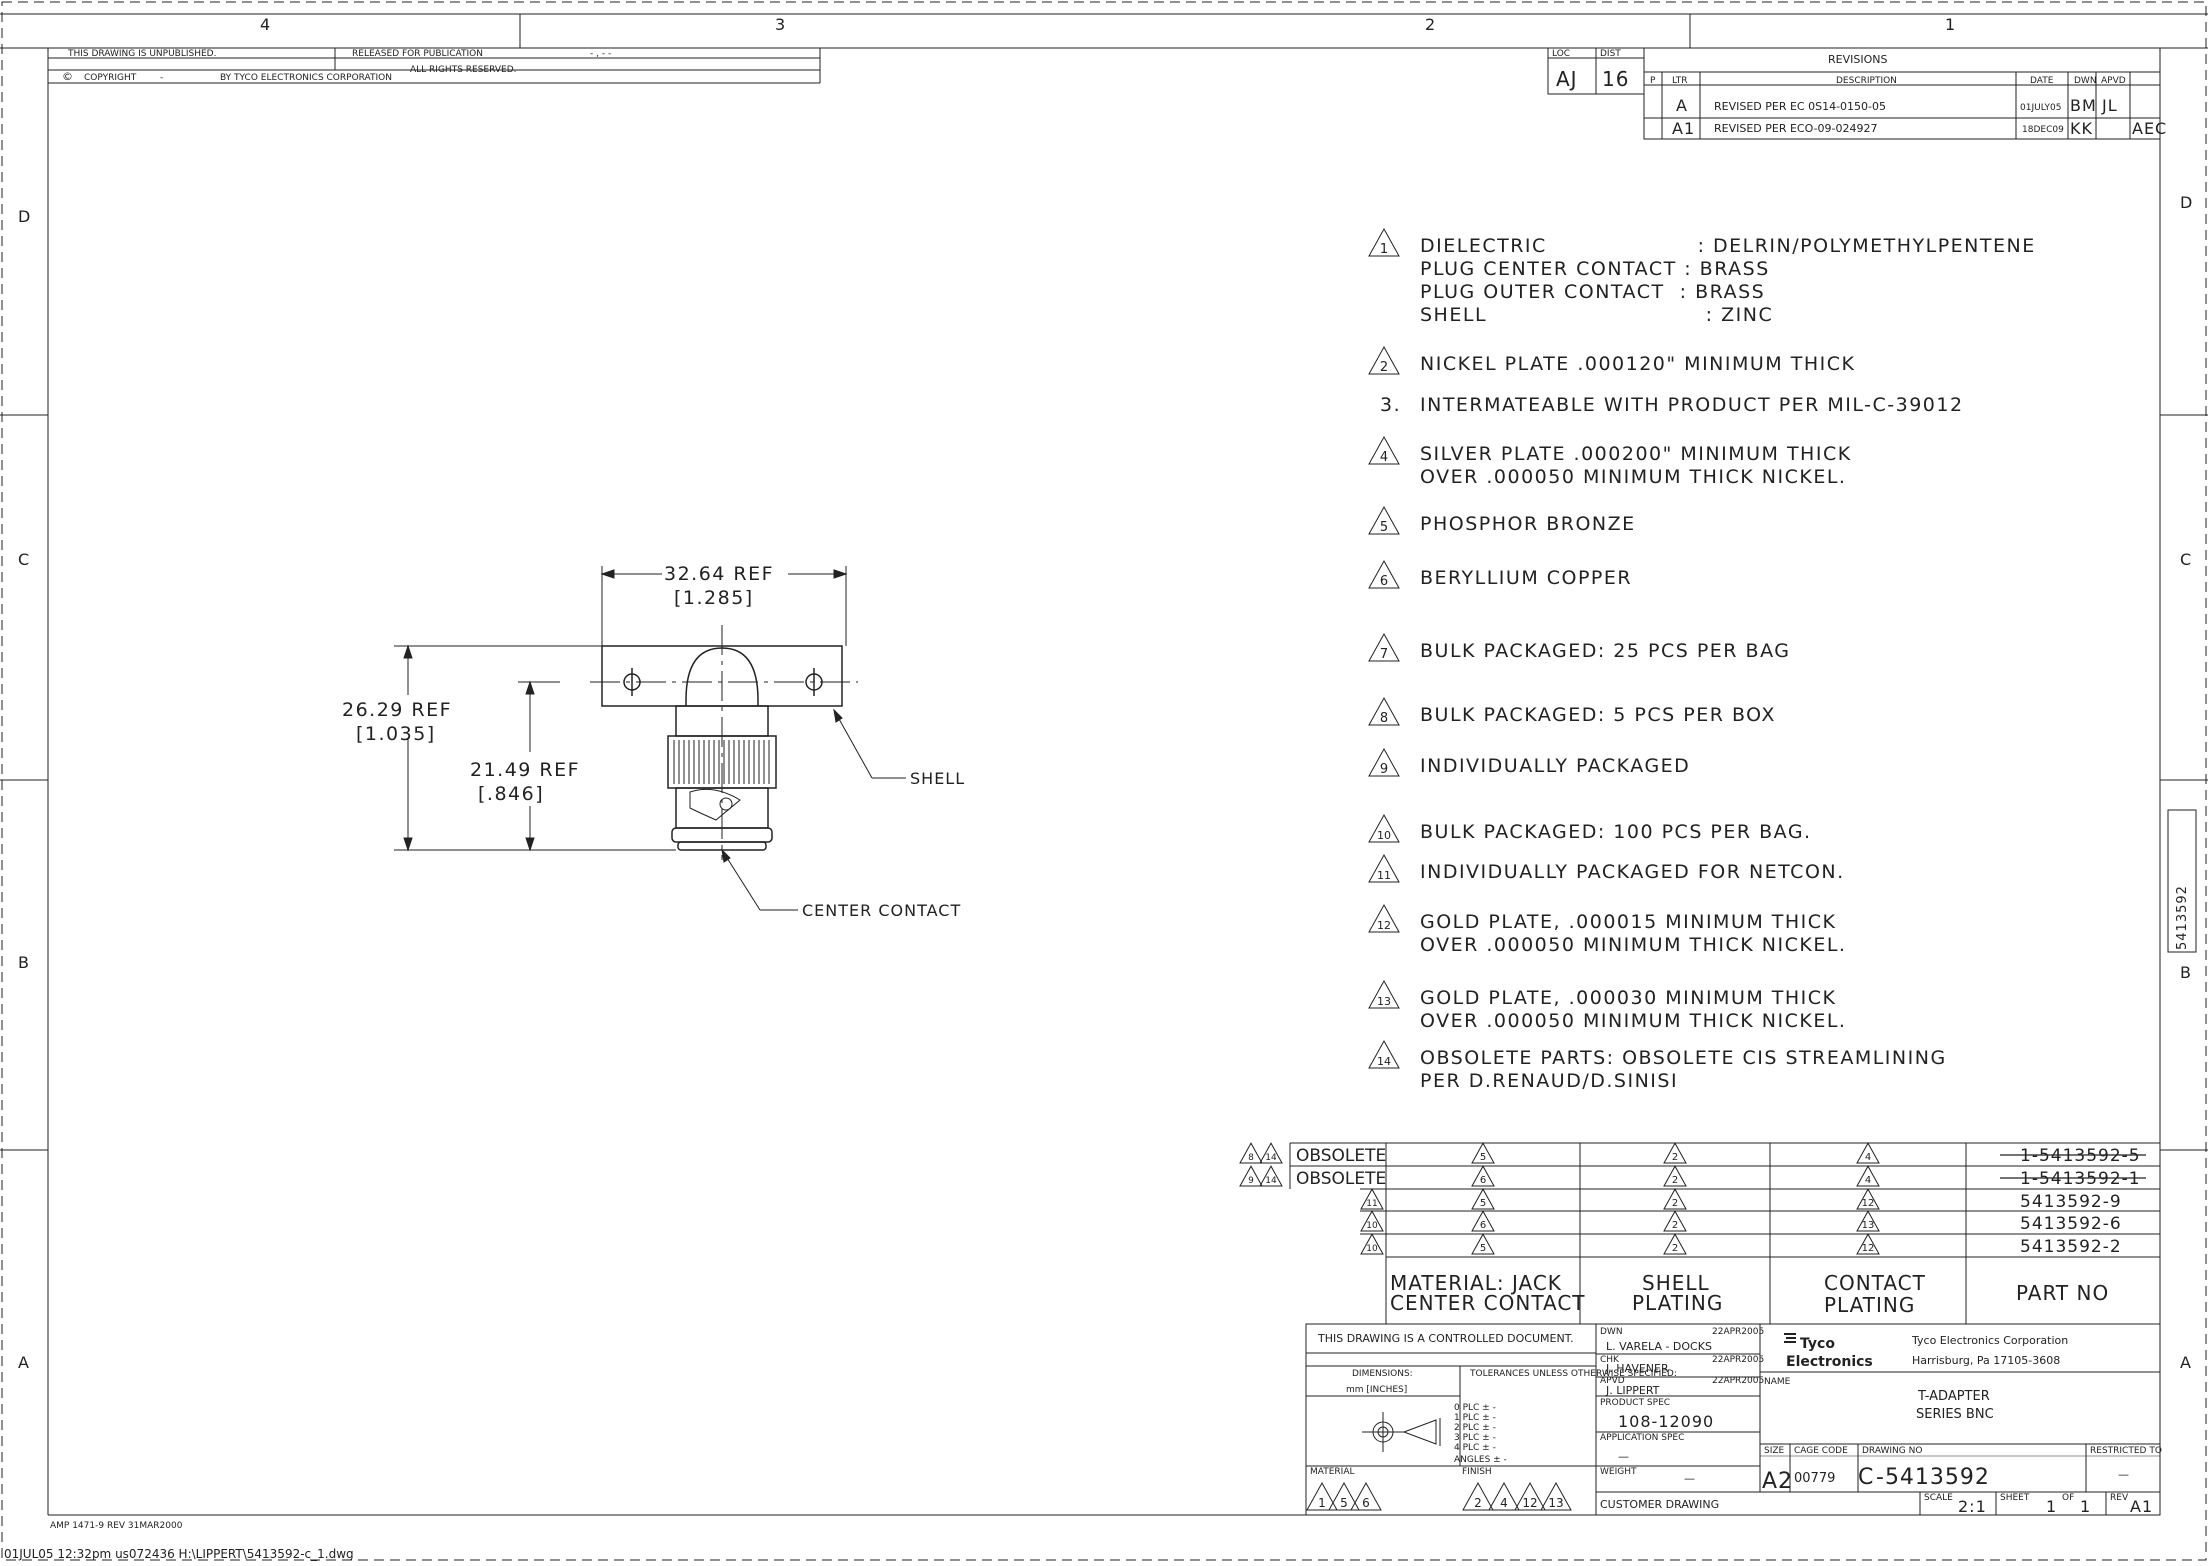 The image size is (2208, 1566). I want to click on shell-flag-icon: 2, so click(1675, 1244).